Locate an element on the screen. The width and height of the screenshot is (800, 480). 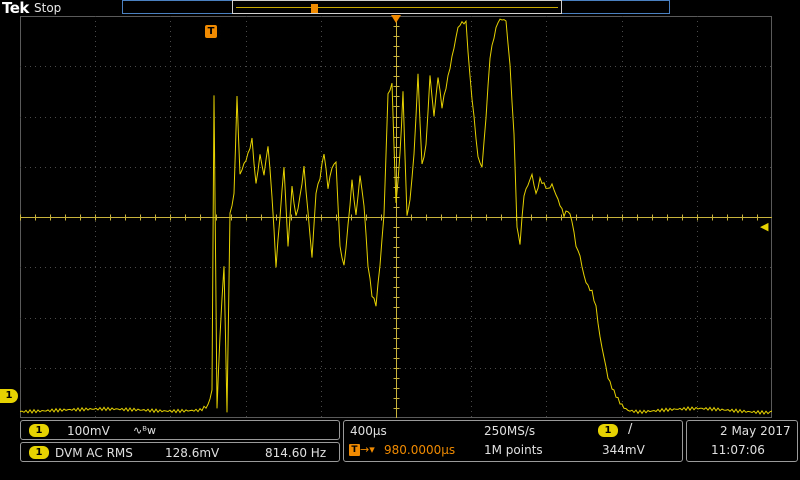
trigger-level-marker: ◀ is located at coordinates (764, 226).